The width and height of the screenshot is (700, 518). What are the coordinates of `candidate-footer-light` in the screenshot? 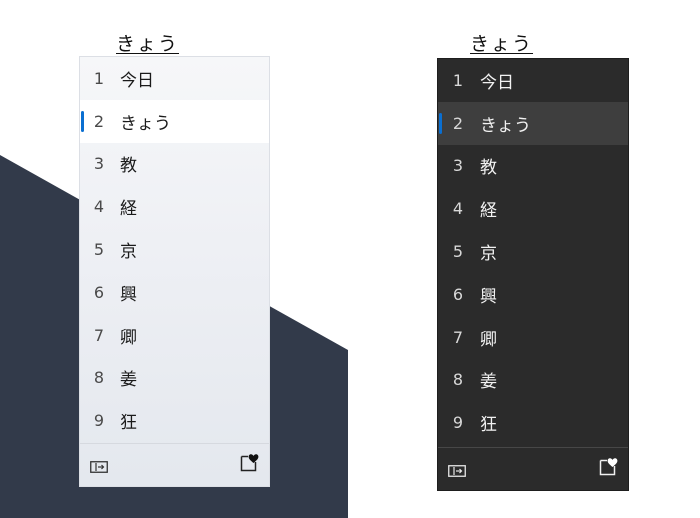 It's located at (174, 464).